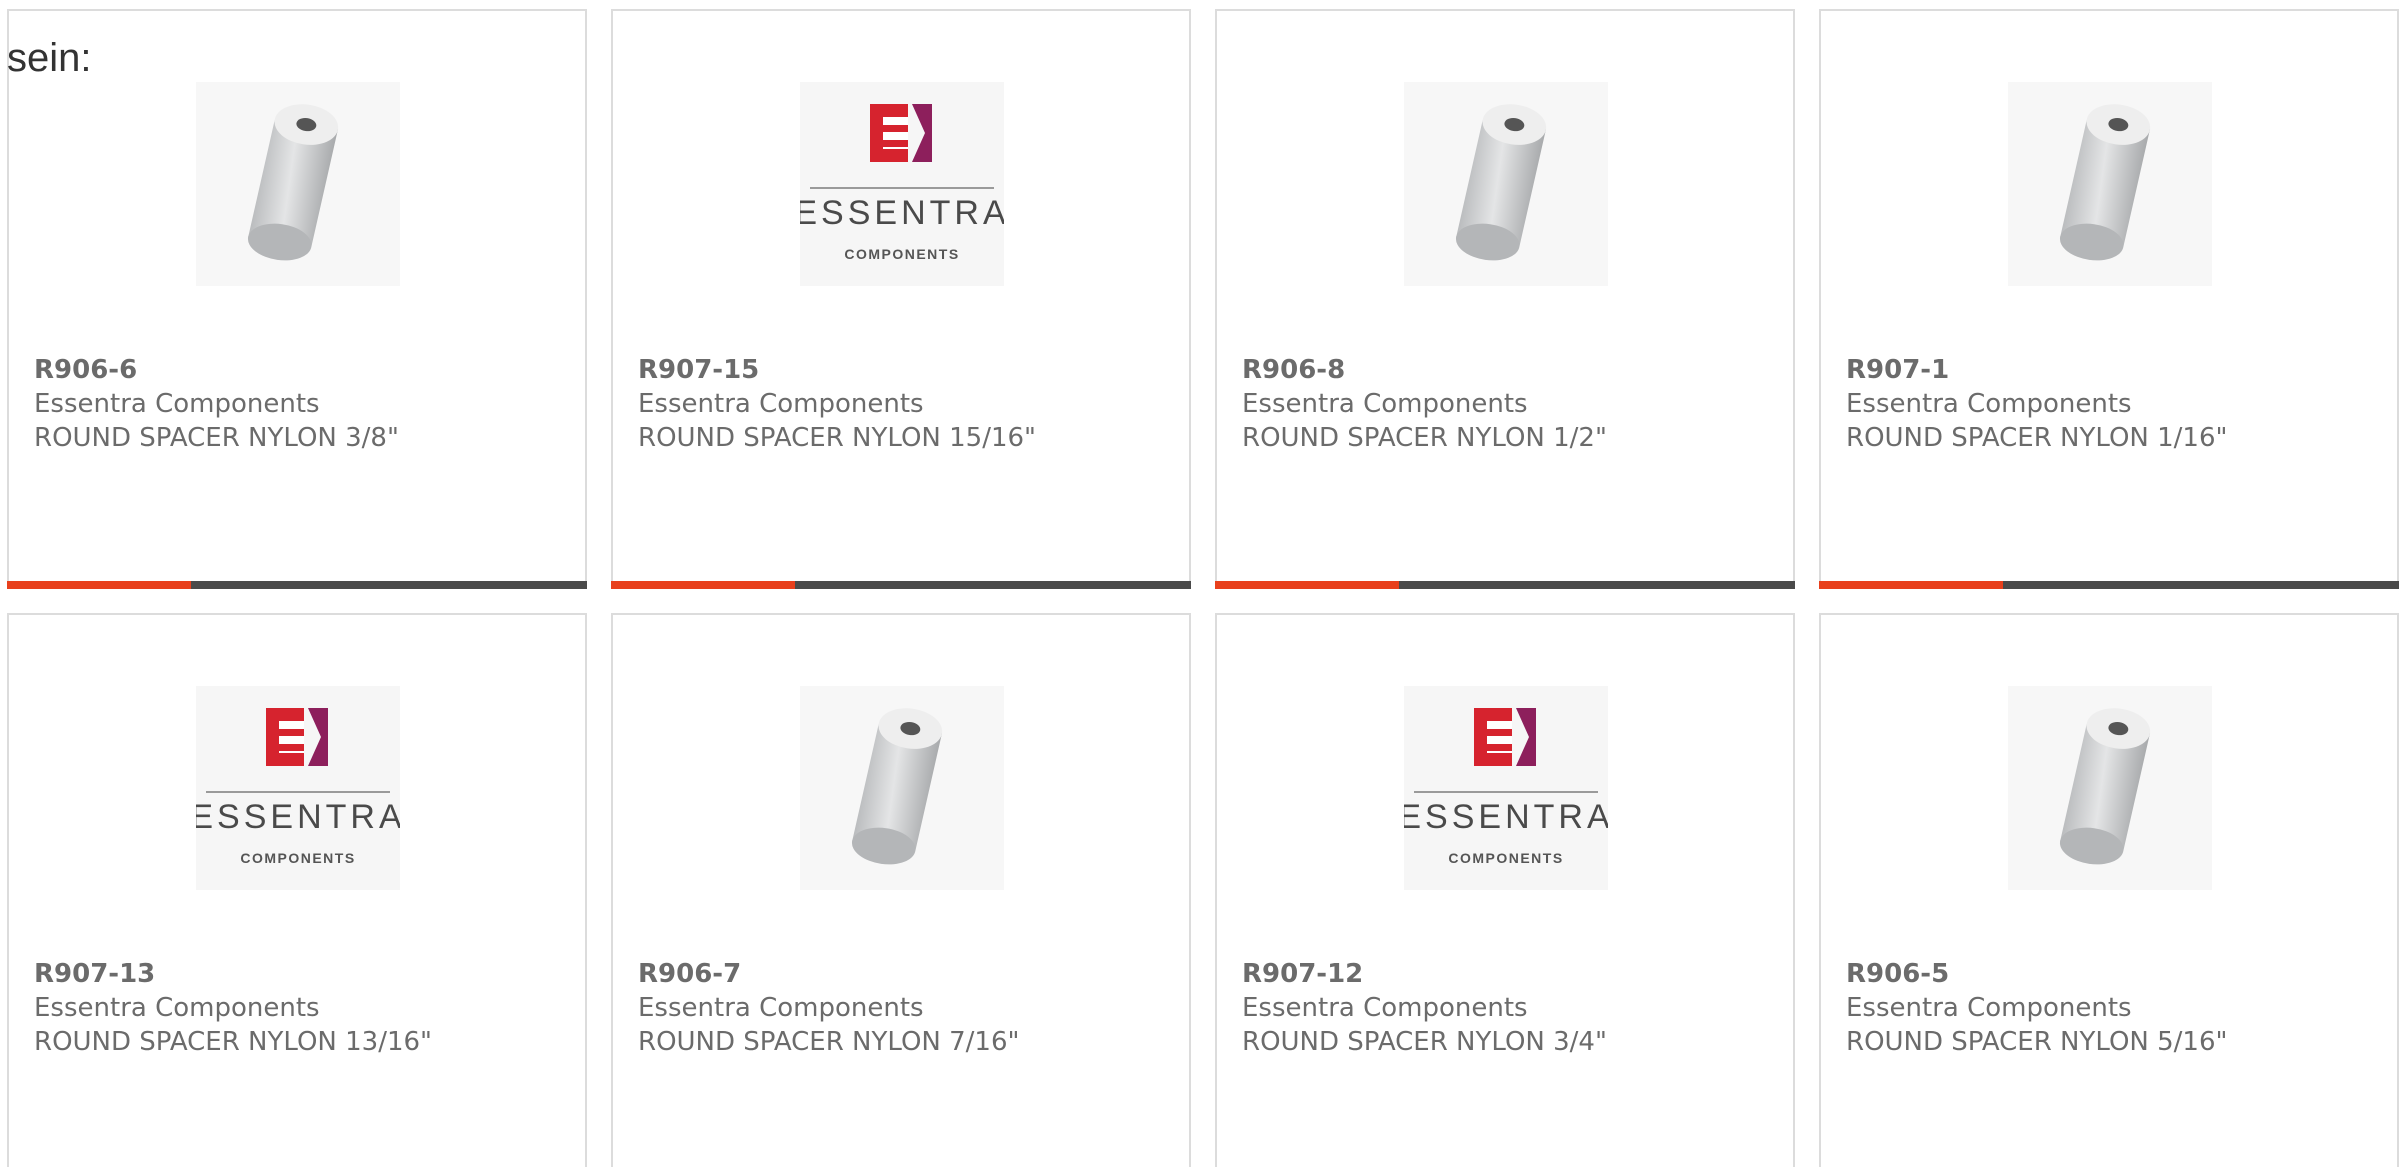 Image resolution: width=2400 pixels, height=1167 pixels. What do you see at coordinates (2037, 438) in the screenshot?
I see `product-description: ROUND SPACER NYLON 1/16"` at bounding box center [2037, 438].